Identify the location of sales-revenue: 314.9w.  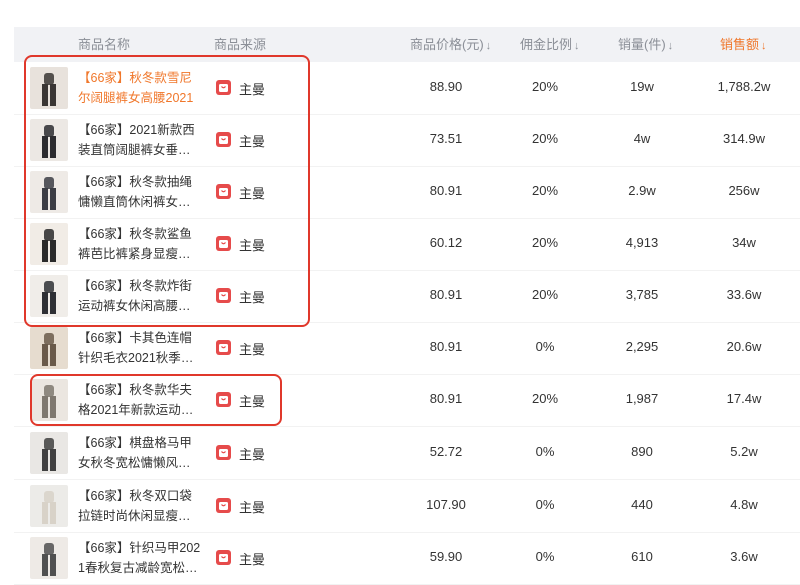
(744, 138).